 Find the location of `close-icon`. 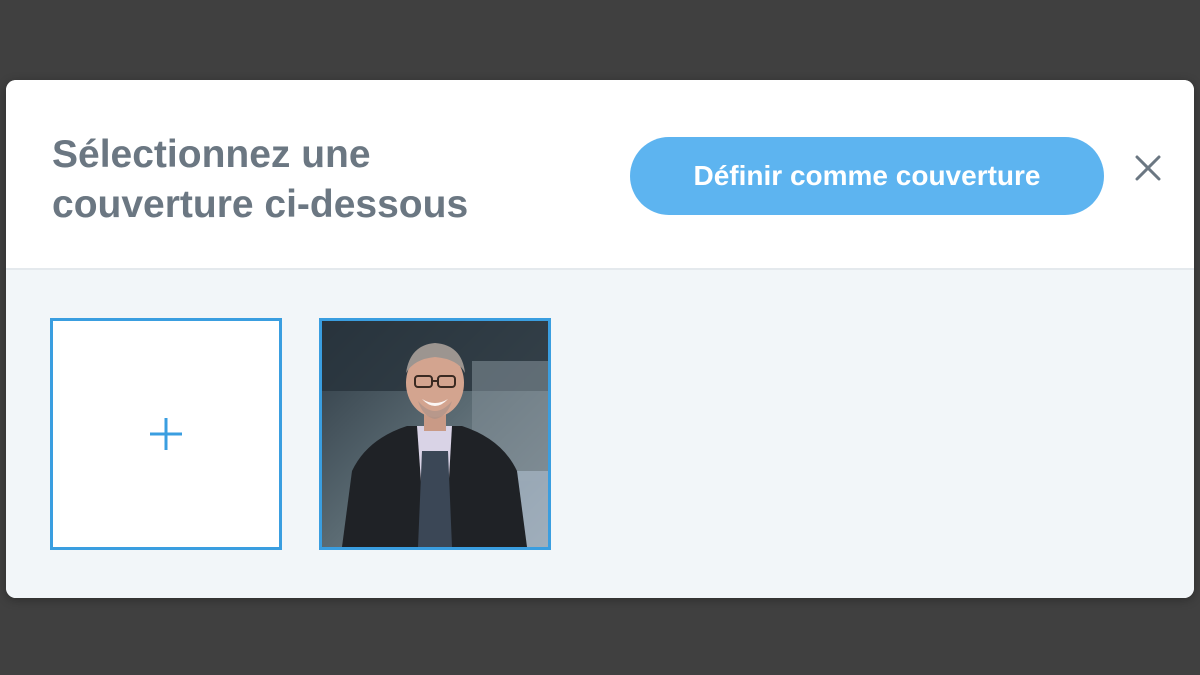

close-icon is located at coordinates (1148, 168).